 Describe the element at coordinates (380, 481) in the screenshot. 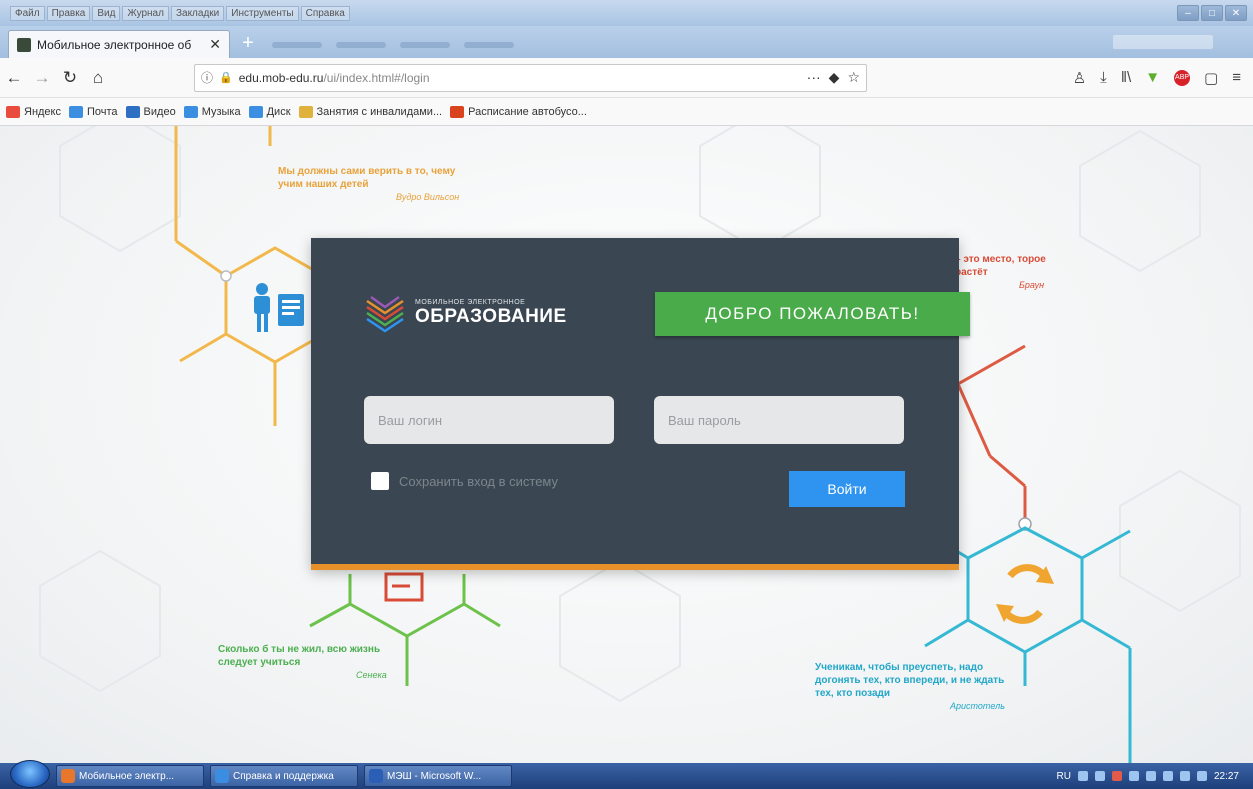

I see `remember-checkbox` at that location.